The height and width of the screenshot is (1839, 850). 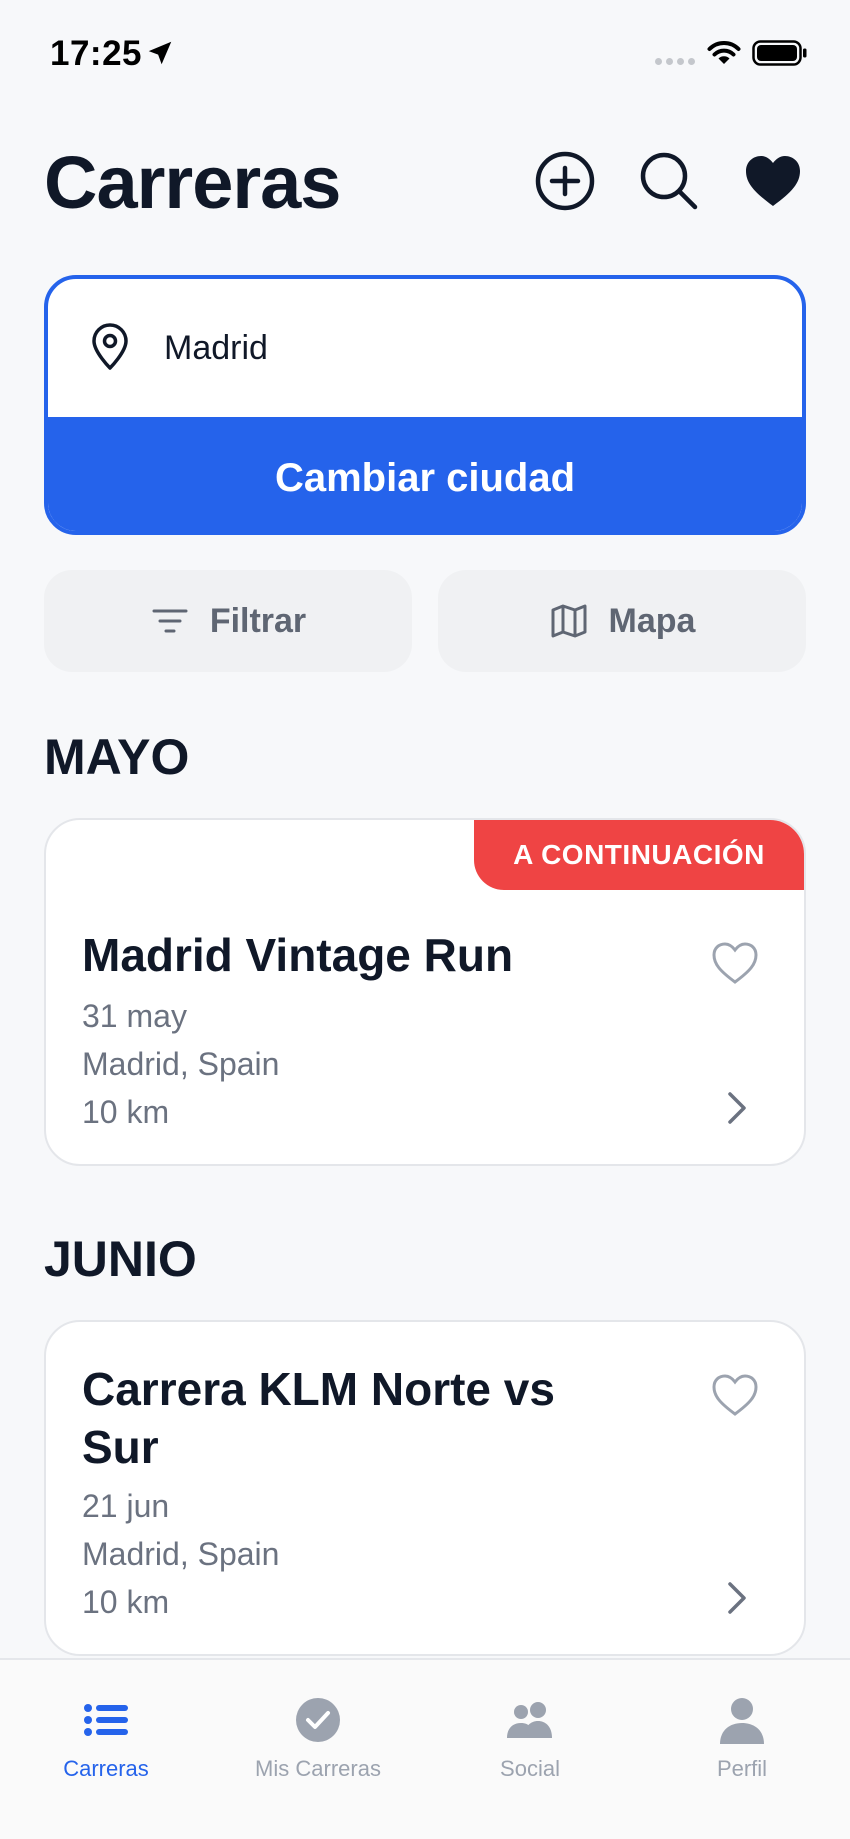 I want to click on favorites-button, so click(x=773, y=181).